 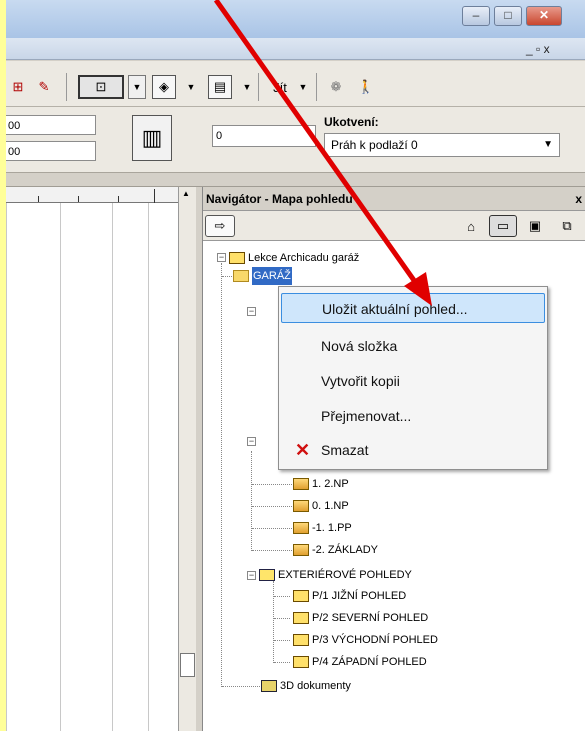 What do you see at coordinates (51, 151) in the screenshot?
I see `dimension-field-2: 00` at bounding box center [51, 151].